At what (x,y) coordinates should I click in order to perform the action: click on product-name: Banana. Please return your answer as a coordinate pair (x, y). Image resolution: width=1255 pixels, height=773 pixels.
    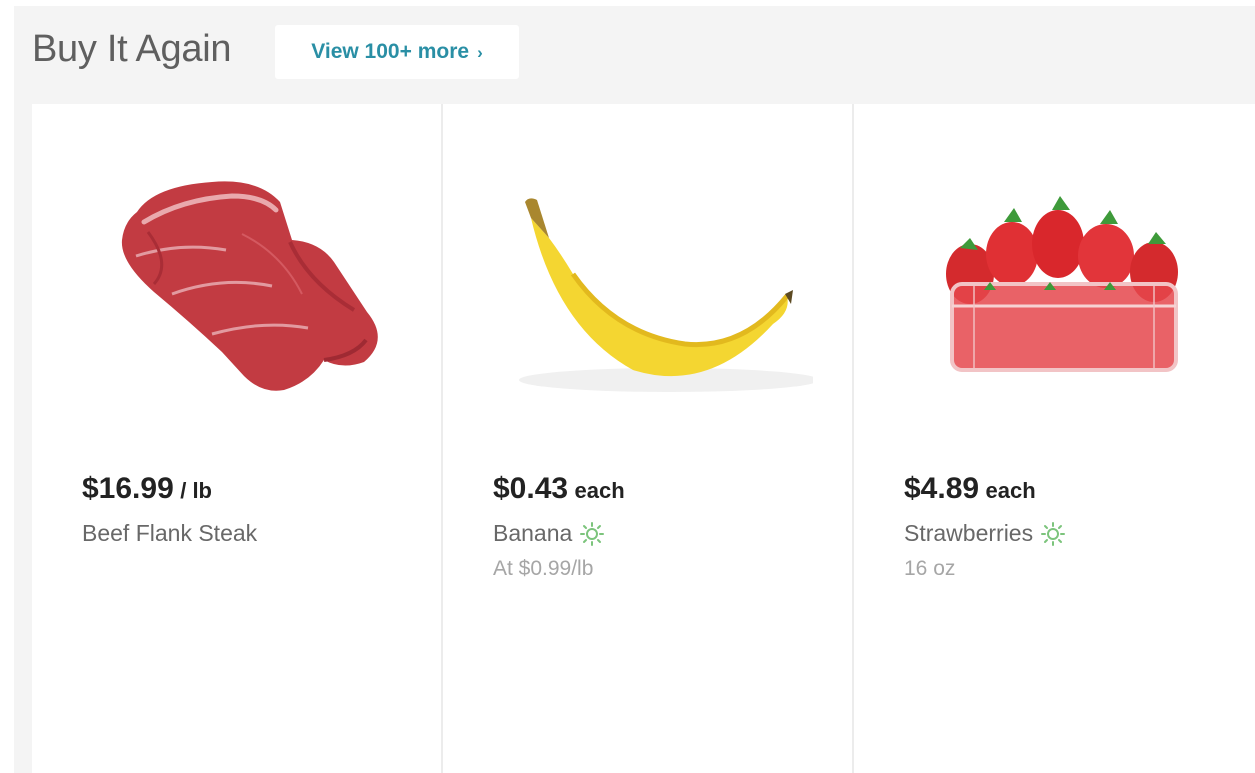
    Looking at the image, I should click on (549, 533).